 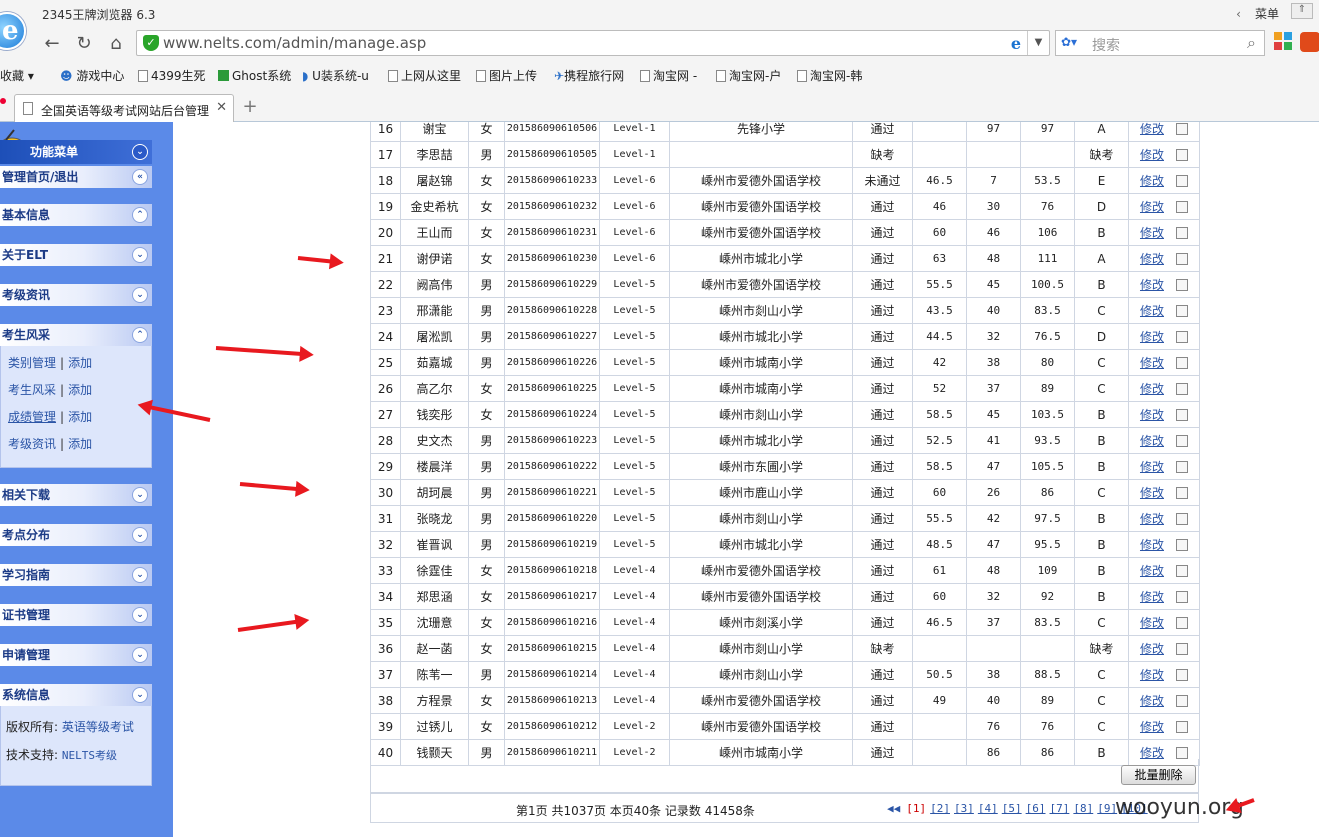 What do you see at coordinates (1012, 808) in the screenshot?
I see `page-link: [5]` at bounding box center [1012, 808].